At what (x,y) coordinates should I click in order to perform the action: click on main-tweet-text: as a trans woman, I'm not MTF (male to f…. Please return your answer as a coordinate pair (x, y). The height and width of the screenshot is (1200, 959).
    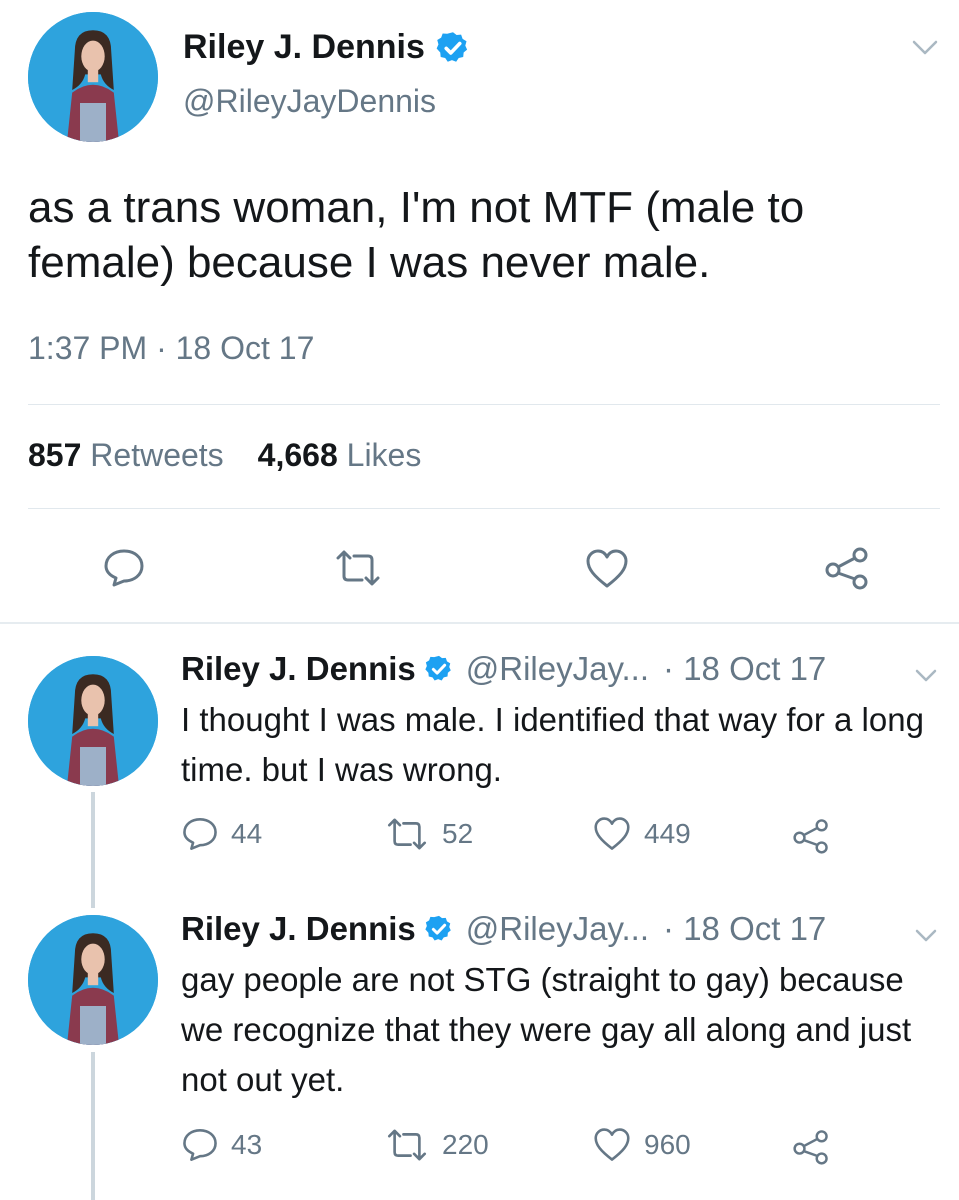
    Looking at the image, I should click on (416, 235).